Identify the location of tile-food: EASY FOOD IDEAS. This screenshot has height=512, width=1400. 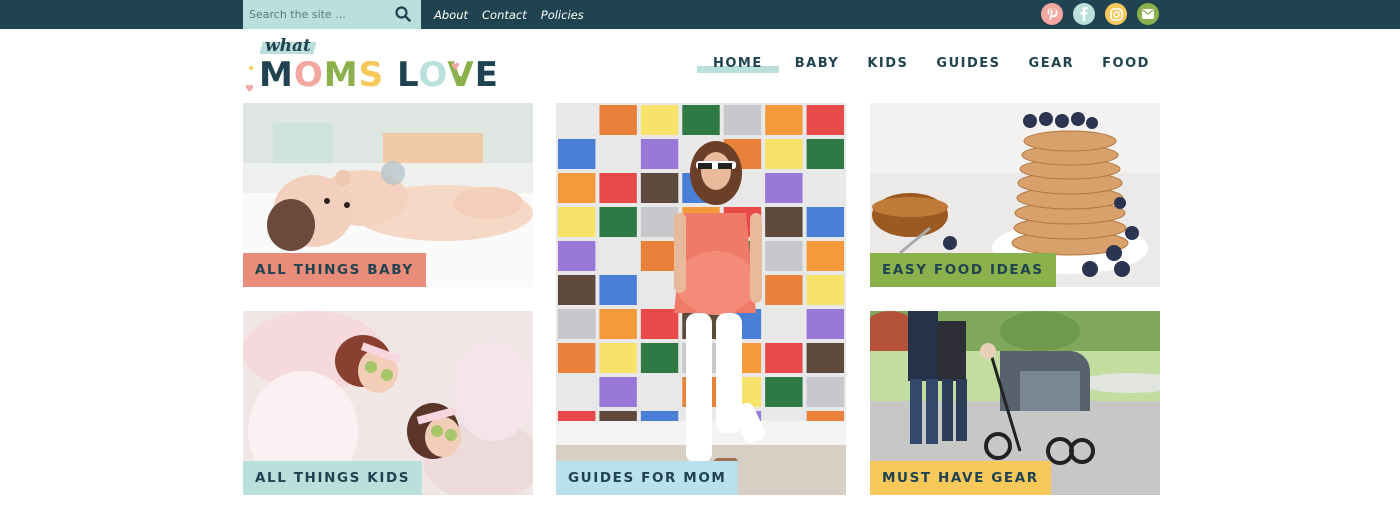
(1015, 195).